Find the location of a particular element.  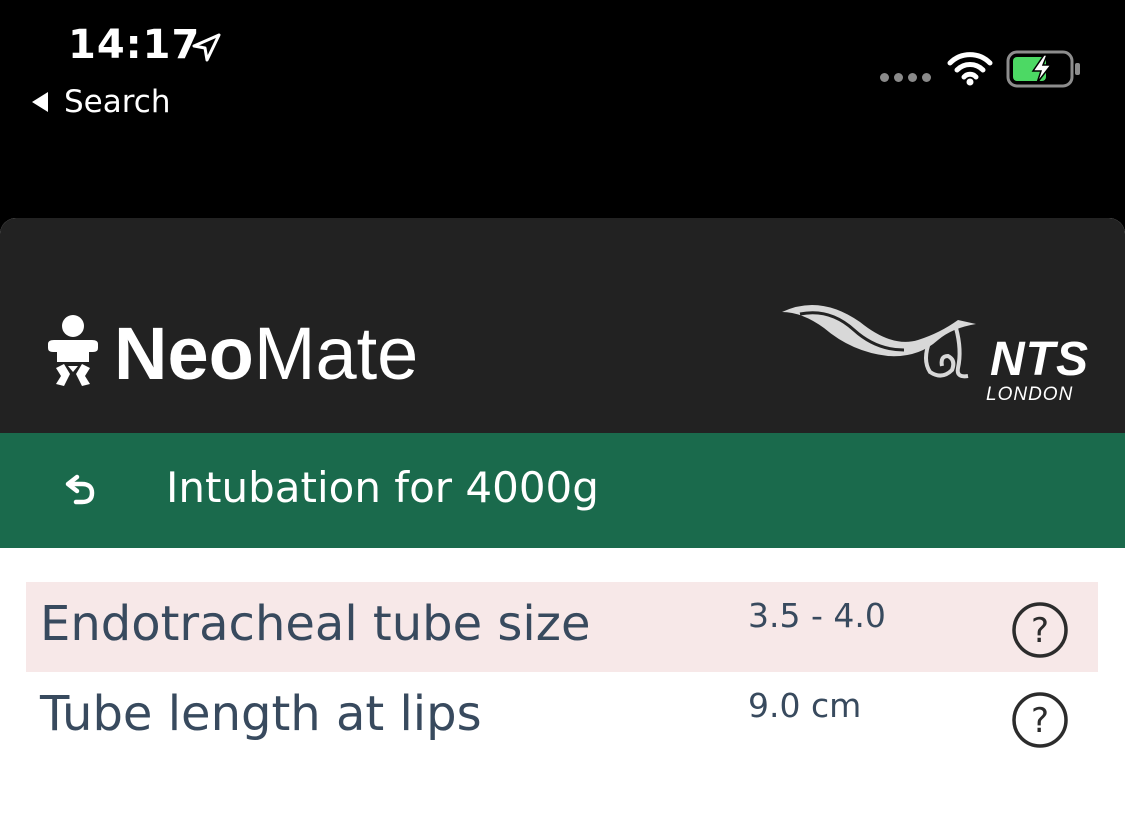

stork-emblem-icon is located at coordinates (879, 341).